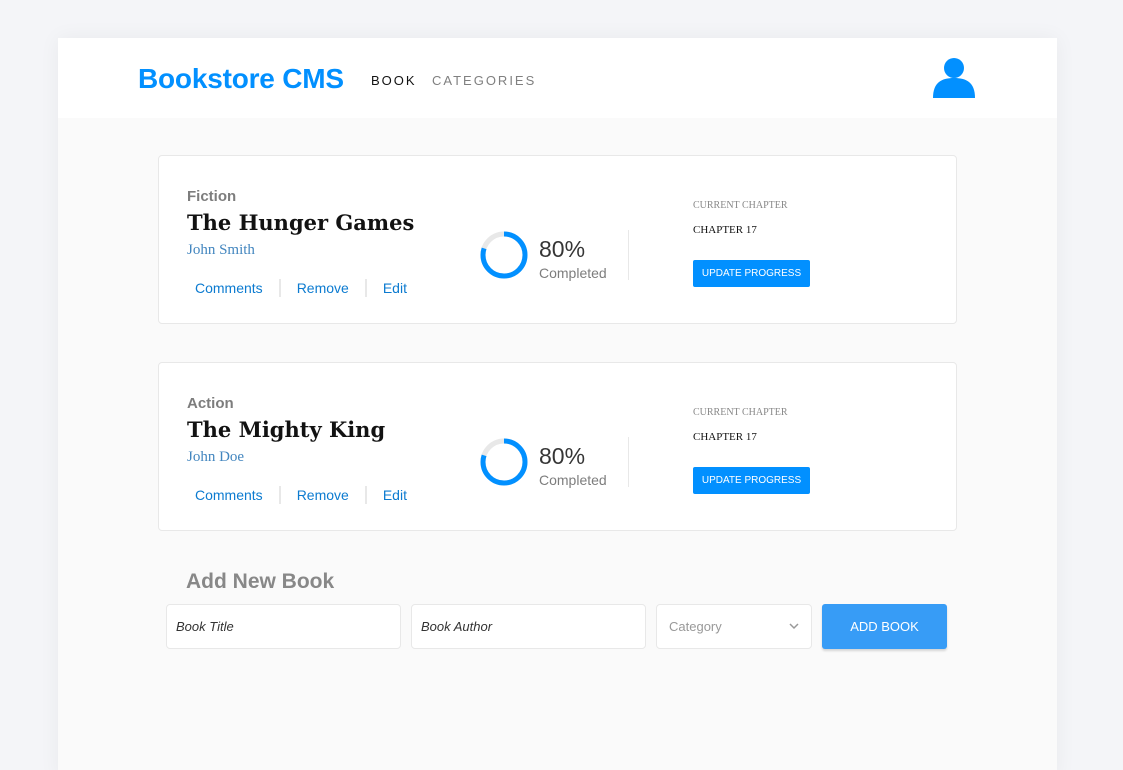  I want to click on book-genre: Action, so click(210, 403).